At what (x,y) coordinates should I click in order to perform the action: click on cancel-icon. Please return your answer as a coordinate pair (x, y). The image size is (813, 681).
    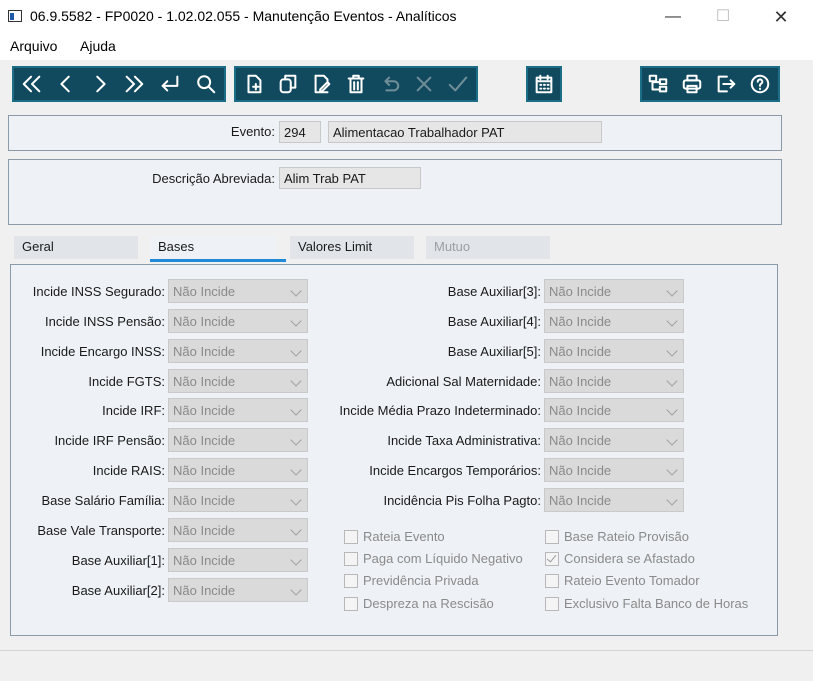
    Looking at the image, I should click on (424, 84).